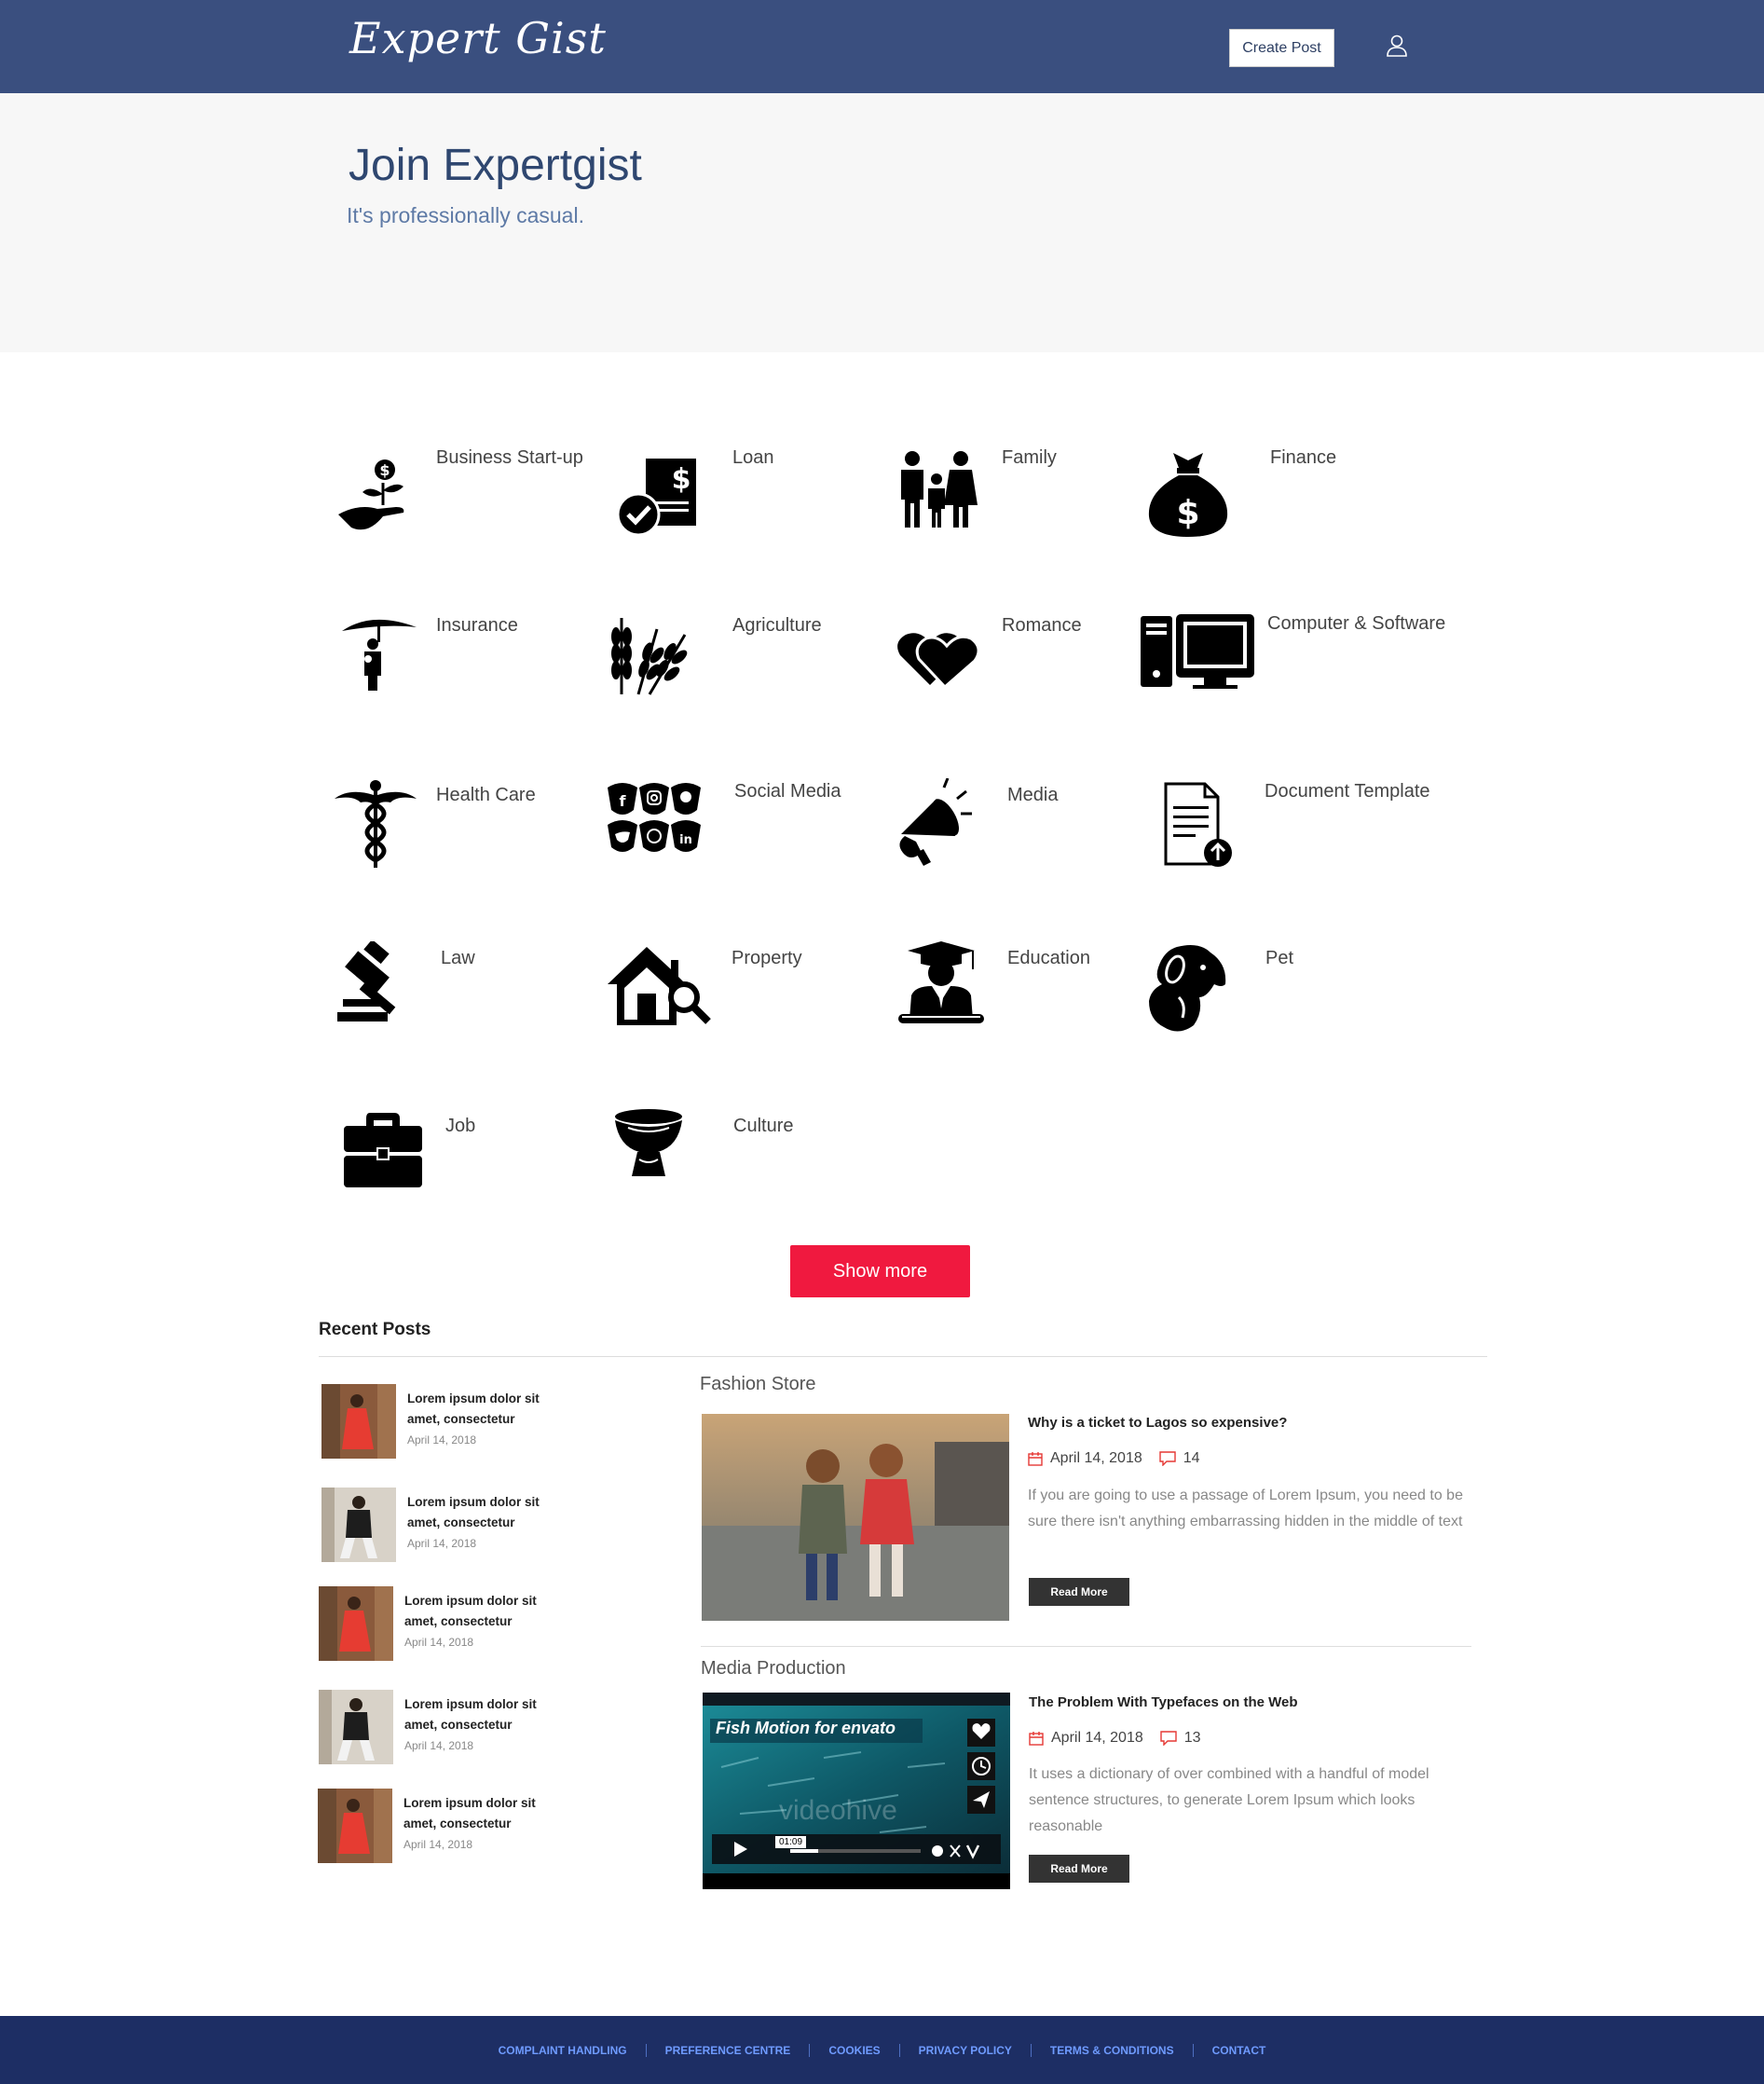  What do you see at coordinates (856, 1791) in the screenshot?
I see `video-player: Fish Motion for envato videohive 01:09` at bounding box center [856, 1791].